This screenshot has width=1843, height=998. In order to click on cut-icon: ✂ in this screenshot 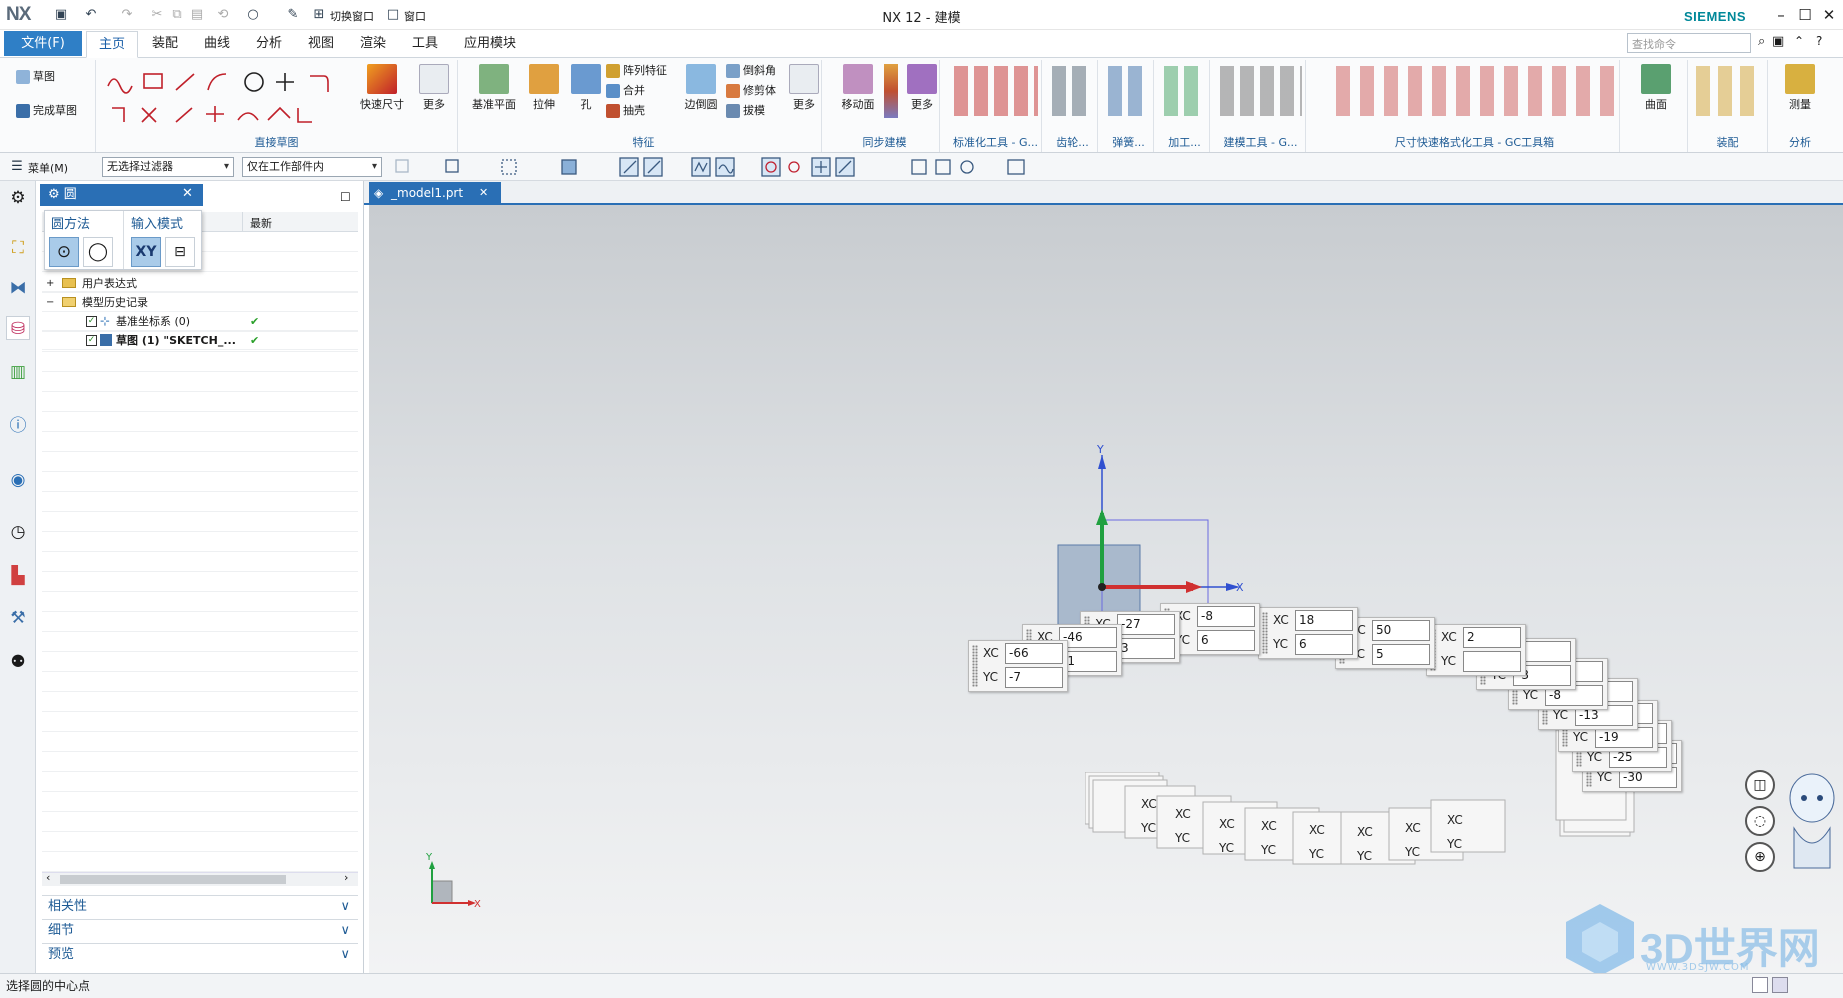, I will do `click(157, 15)`.